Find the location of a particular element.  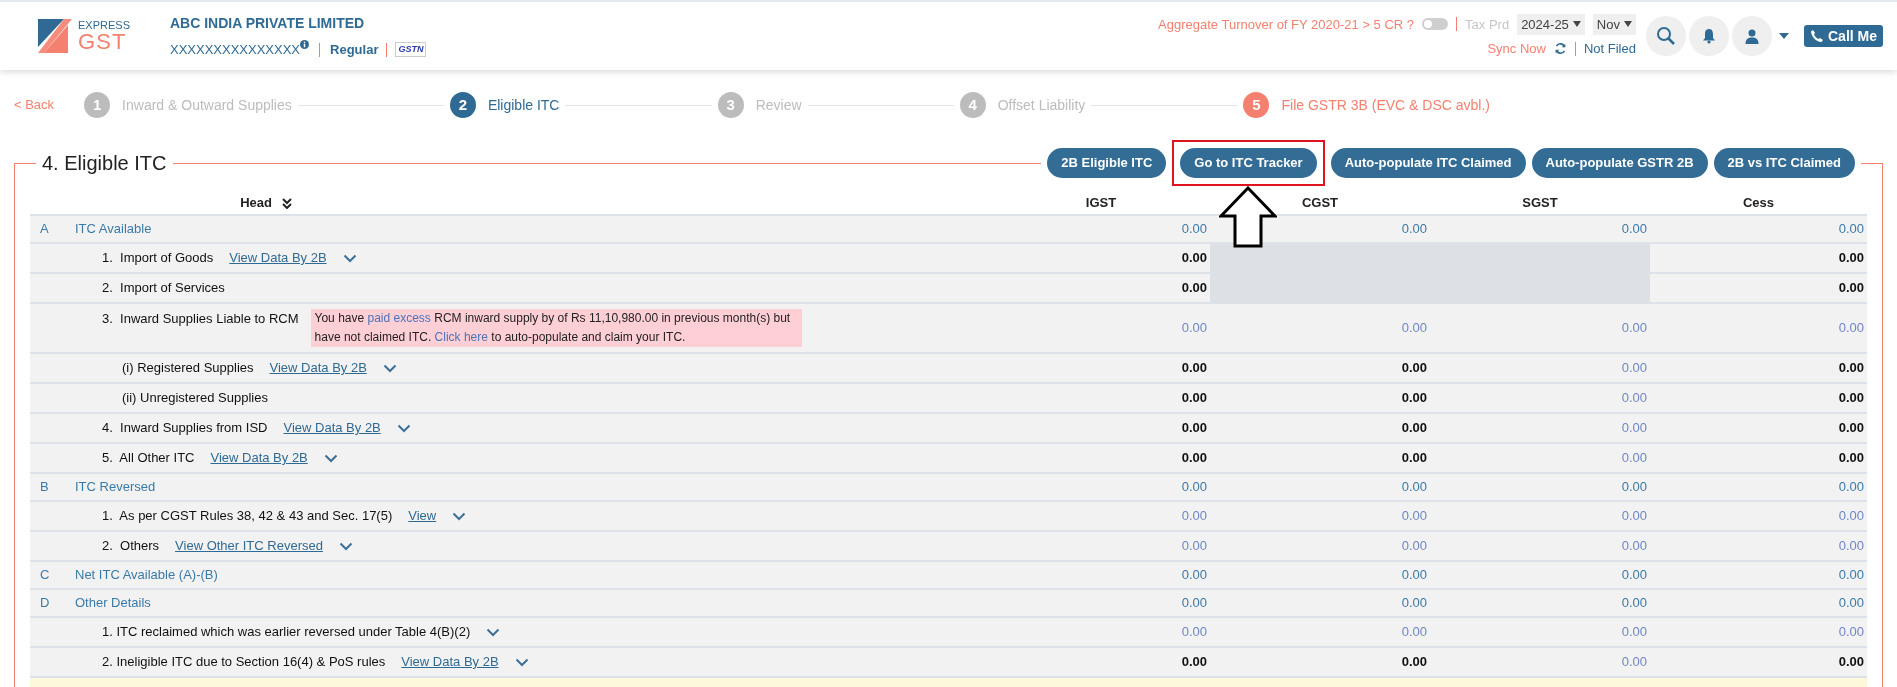

double-chevron-icon is located at coordinates (287, 203).